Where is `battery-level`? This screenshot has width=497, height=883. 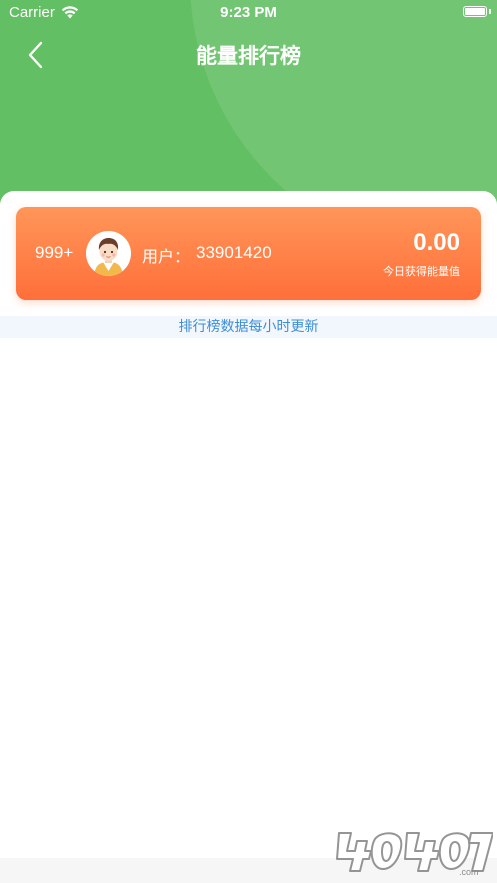
battery-level is located at coordinates (475, 11).